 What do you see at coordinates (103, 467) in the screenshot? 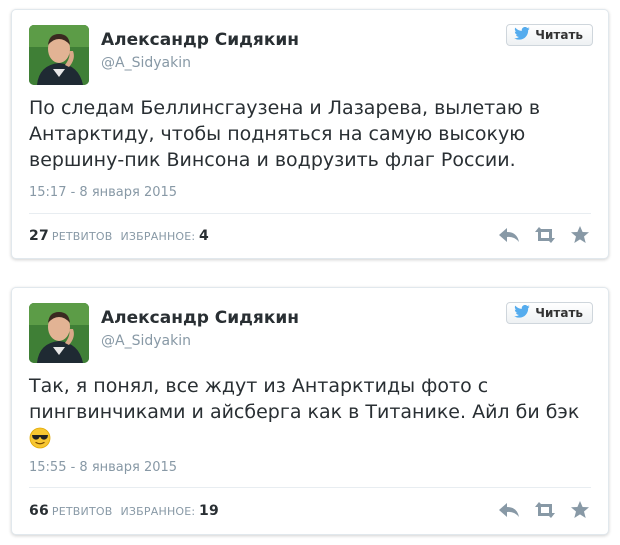
I see `timestamp: 15:55 - 8 января 2015` at bounding box center [103, 467].